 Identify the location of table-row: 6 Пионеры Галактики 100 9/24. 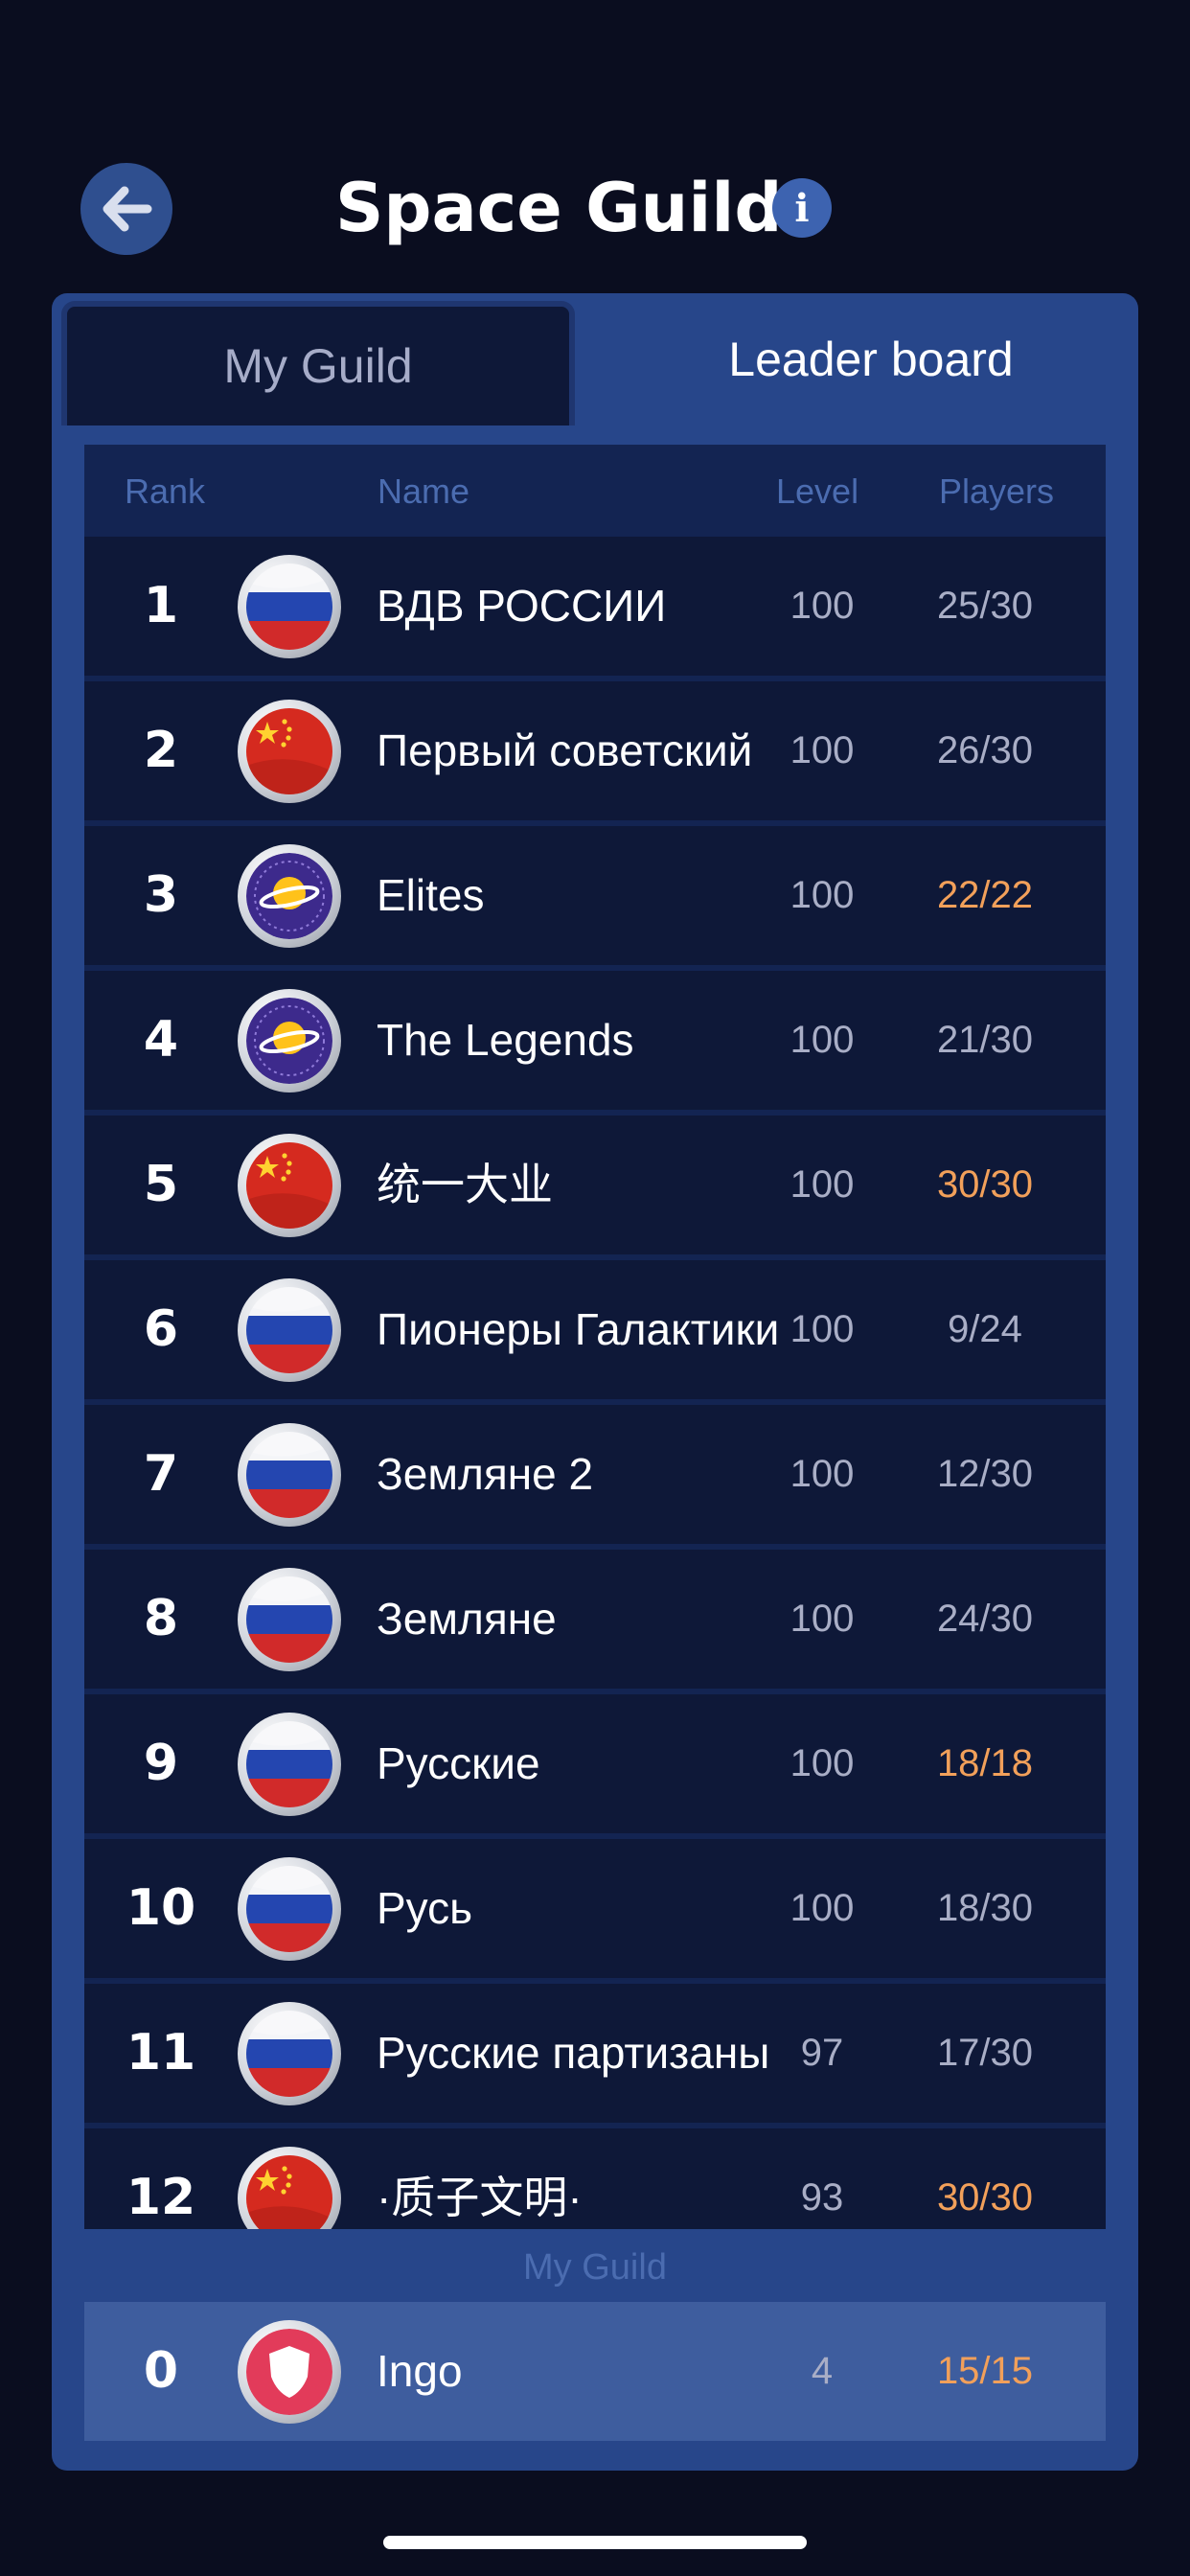
(595, 1329).